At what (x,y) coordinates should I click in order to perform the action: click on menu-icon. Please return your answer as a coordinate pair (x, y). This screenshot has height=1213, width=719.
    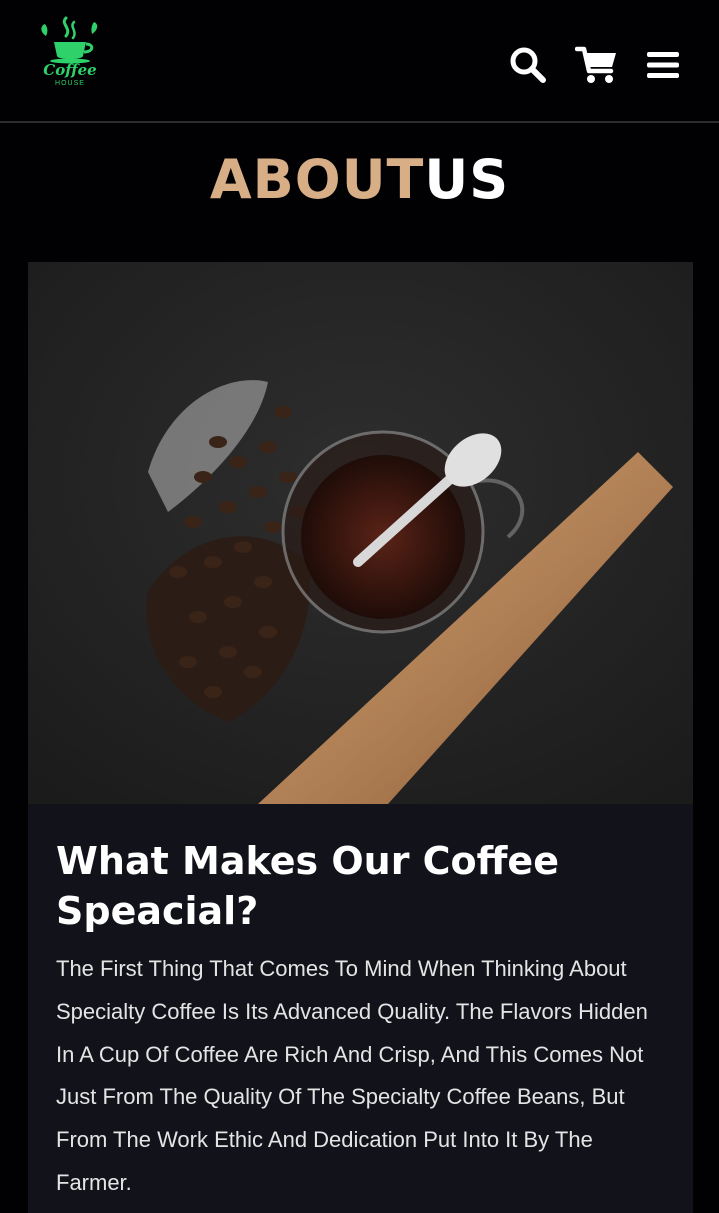
    Looking at the image, I should click on (663, 65).